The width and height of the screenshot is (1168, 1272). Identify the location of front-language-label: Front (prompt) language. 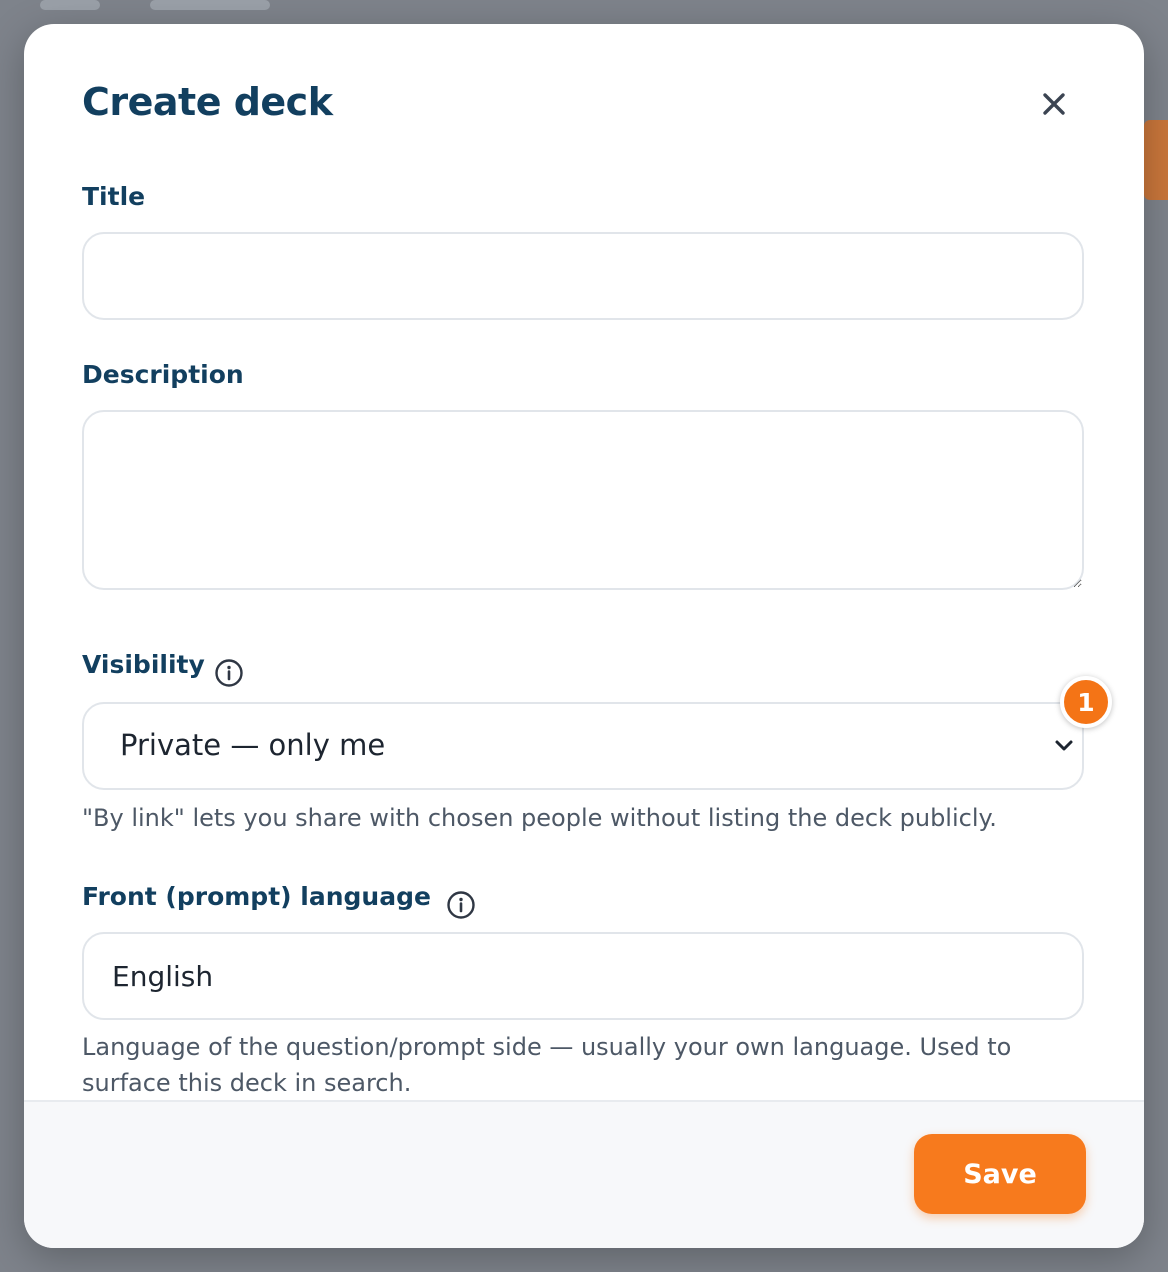
(256, 896).